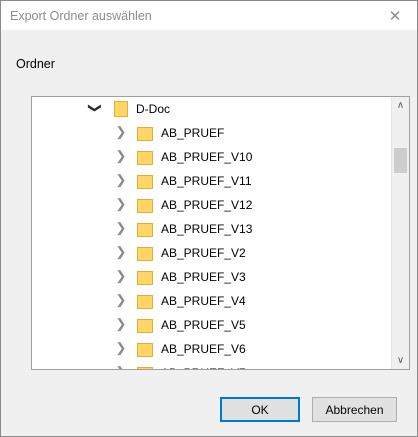  Describe the element at coordinates (260, 409) in the screenshot. I see `ok-button: OK` at that location.